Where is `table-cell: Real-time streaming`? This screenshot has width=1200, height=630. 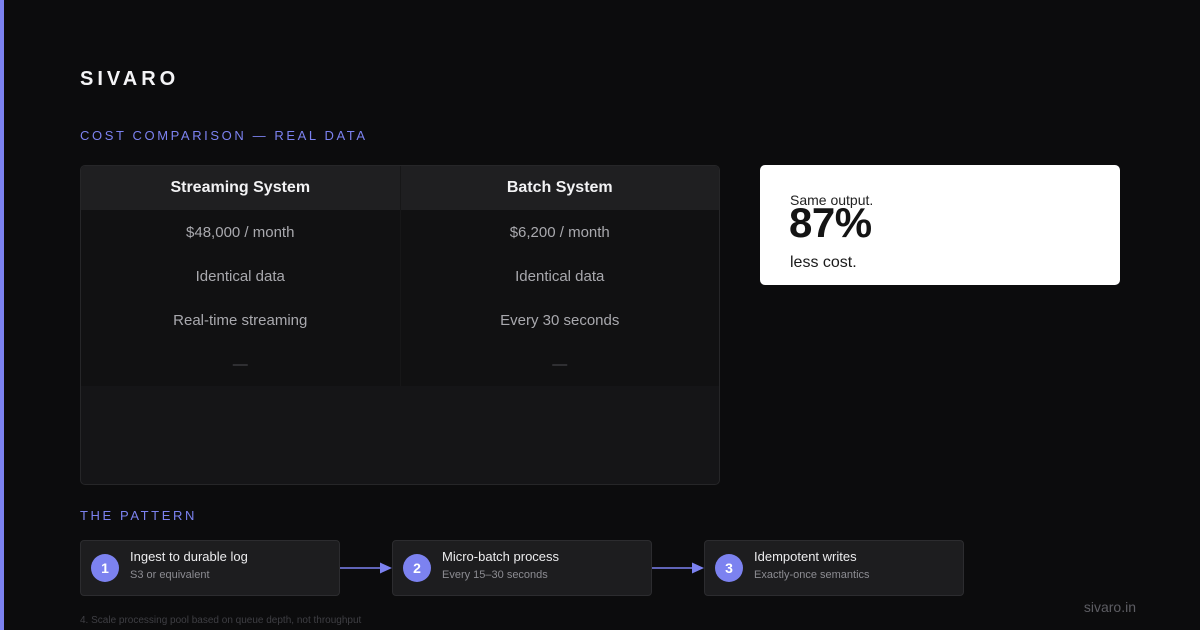
table-cell: Real-time streaming is located at coordinates (240, 320).